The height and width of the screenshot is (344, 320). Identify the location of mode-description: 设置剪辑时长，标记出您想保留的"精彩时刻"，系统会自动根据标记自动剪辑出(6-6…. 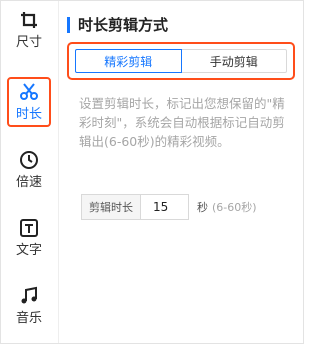
(182, 122).